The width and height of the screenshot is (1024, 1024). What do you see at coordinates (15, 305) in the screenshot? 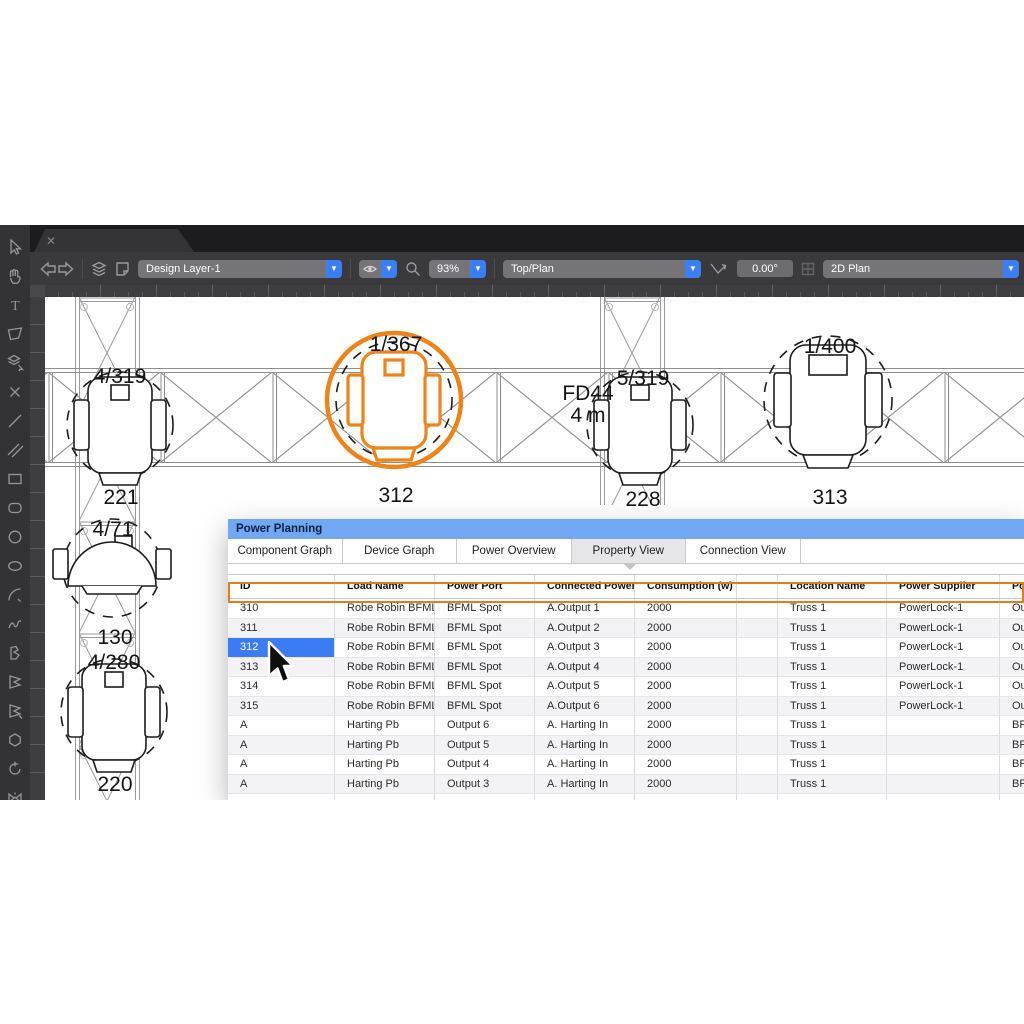
I see `text-tool-icon: T` at bounding box center [15, 305].